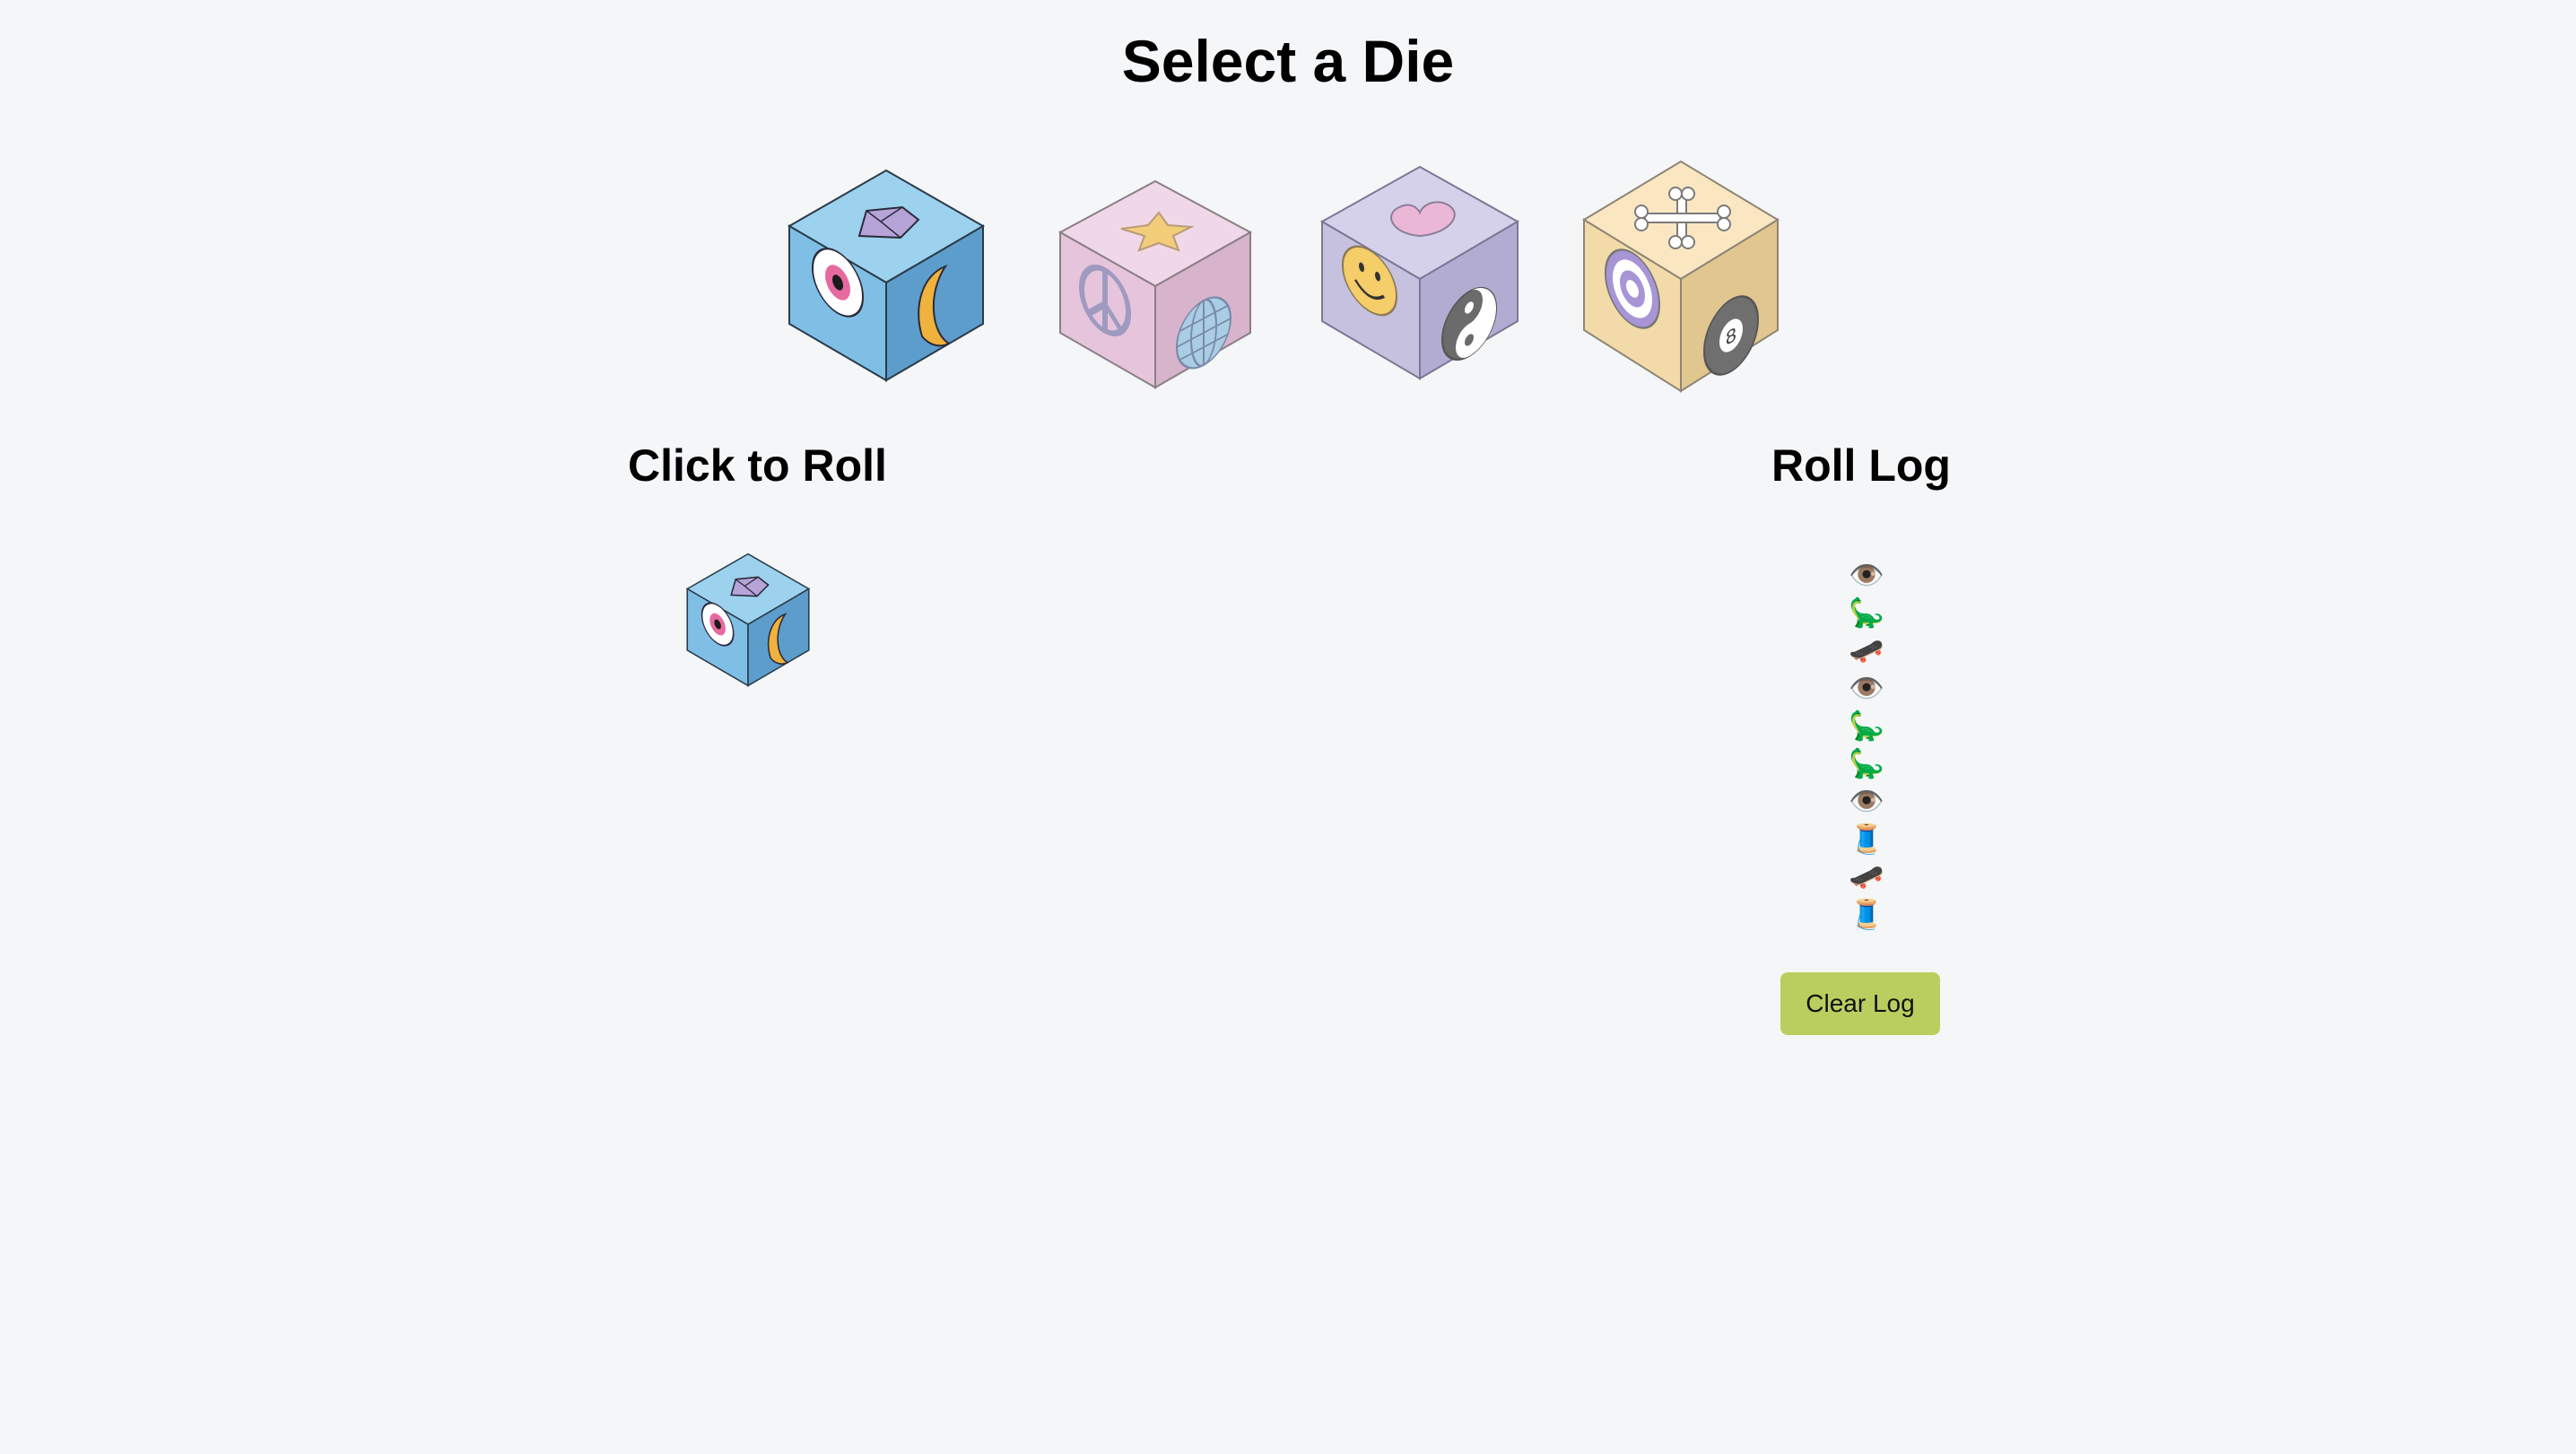 This screenshot has width=2576, height=1454. I want to click on roll-log-list: 👁️ 🦕 🛹 👁️ 🦕 🦕 👁️ 🧵 🛹 🧵, so click(1866, 744).